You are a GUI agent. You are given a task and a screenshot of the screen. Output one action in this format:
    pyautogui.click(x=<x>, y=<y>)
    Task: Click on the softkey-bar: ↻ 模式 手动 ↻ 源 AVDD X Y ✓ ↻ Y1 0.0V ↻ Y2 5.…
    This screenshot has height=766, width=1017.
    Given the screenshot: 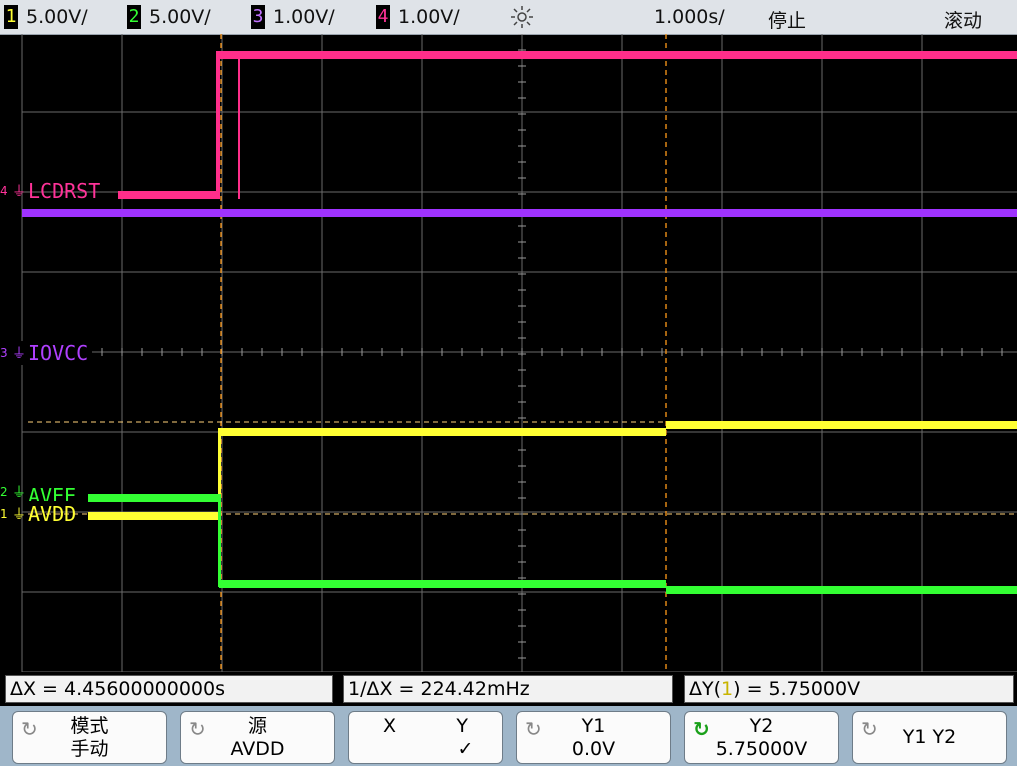 What is the action you would take?
    pyautogui.click(x=508, y=736)
    